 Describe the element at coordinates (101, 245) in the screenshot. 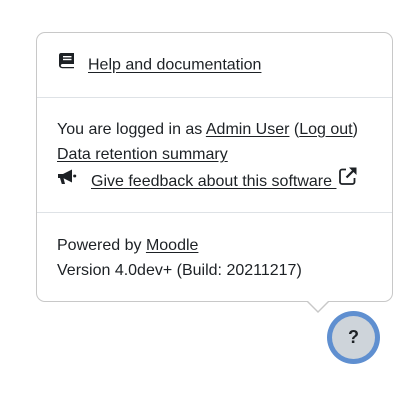

I see `powered-prefix: Powered by` at that location.